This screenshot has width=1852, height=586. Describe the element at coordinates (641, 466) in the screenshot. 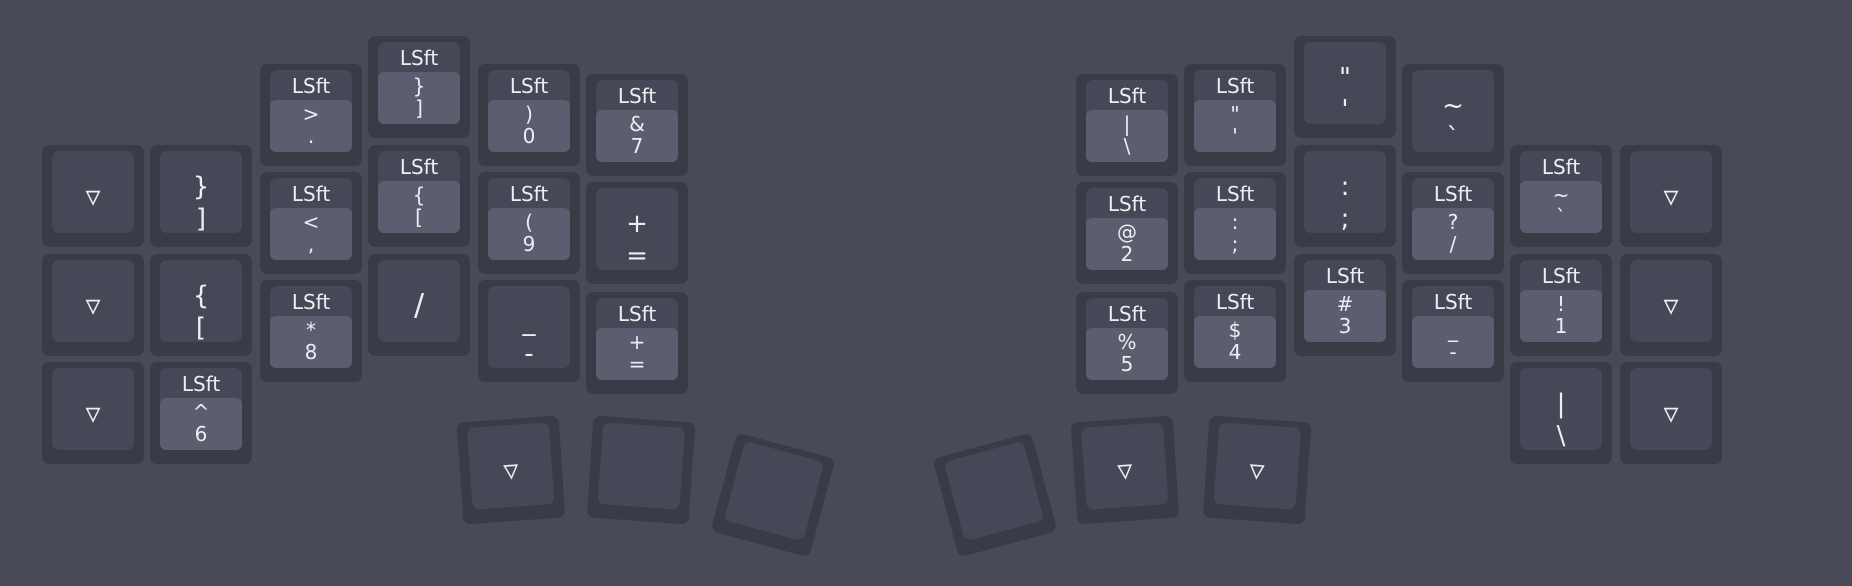

I see `keycap` at that location.